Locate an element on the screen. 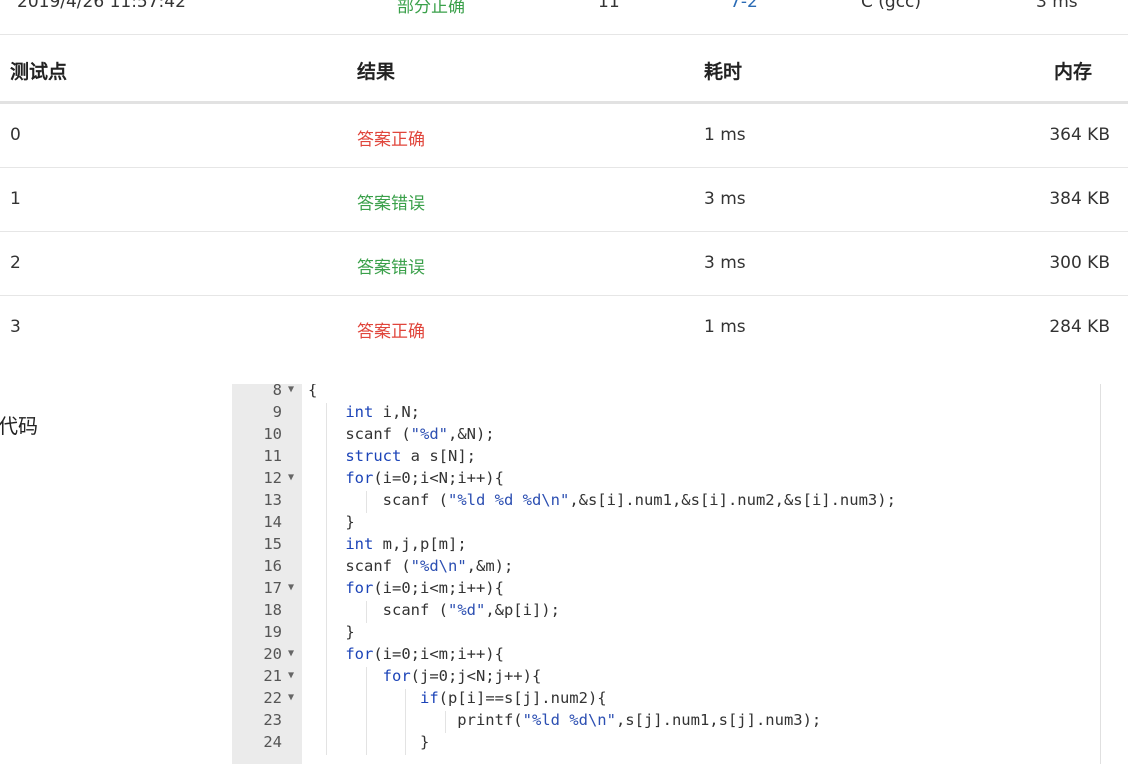 This screenshot has width=1128, height=764. line-number: 22 is located at coordinates (272, 698).